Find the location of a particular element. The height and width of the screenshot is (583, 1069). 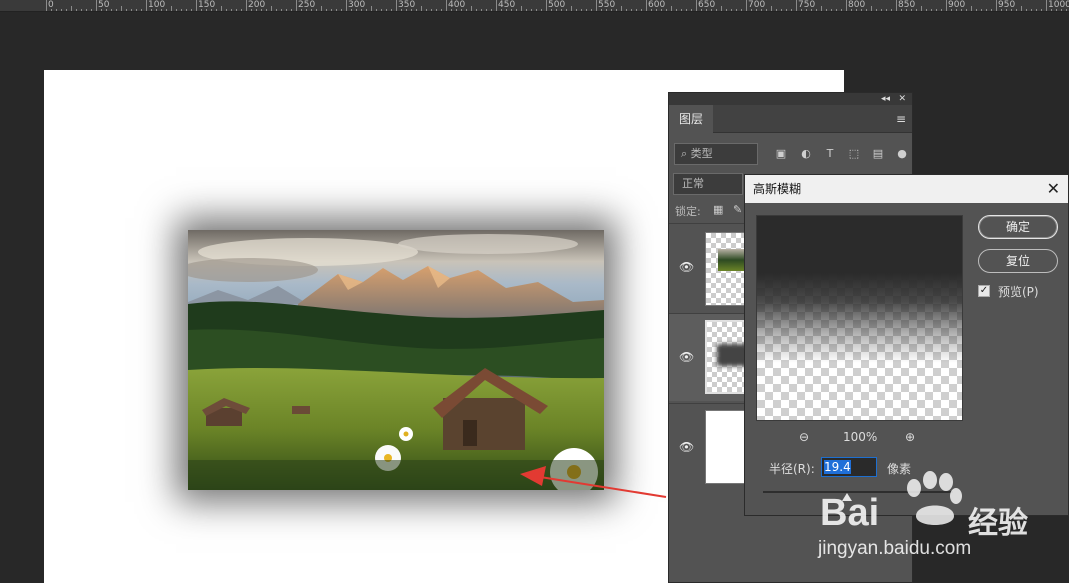

ok-button: 确定 is located at coordinates (1018, 227).